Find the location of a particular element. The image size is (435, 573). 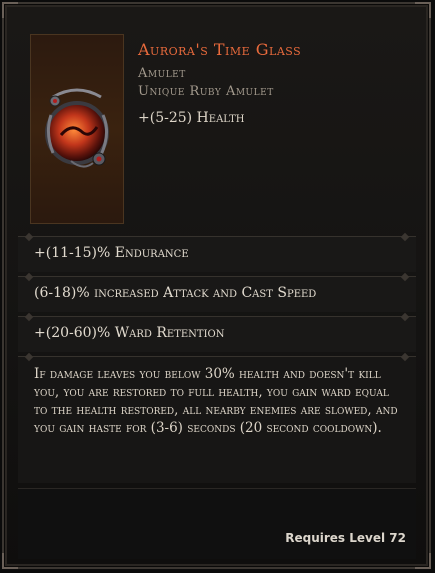

item-base-type: Unique Ruby Amulet is located at coordinates (206, 91).